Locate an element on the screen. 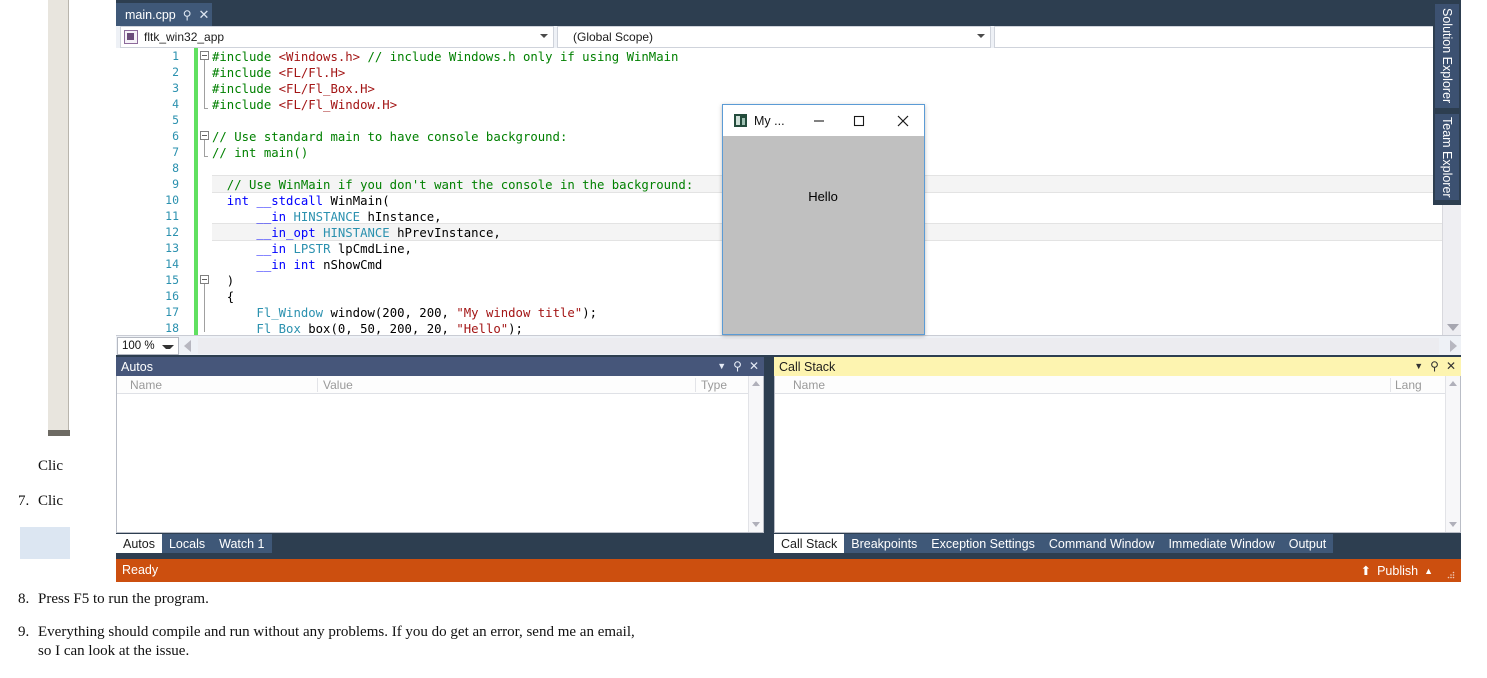  vertical-tab-team-explorer: Team Explorer is located at coordinates (1447, 157).